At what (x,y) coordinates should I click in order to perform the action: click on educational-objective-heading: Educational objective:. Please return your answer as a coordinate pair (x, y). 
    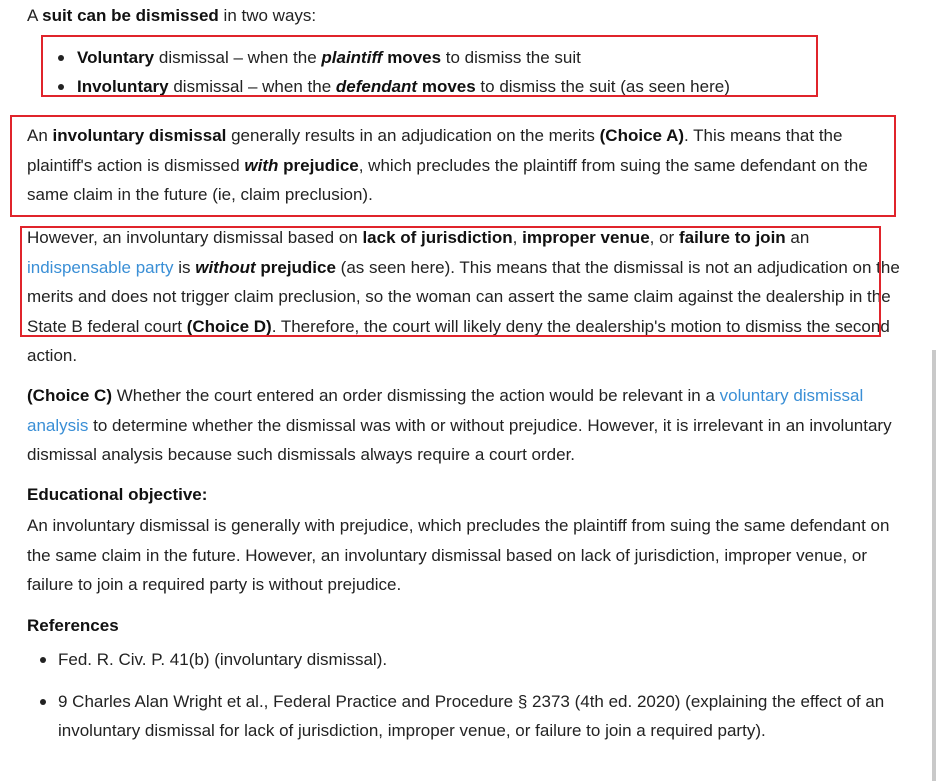
    Looking at the image, I should click on (117, 494).